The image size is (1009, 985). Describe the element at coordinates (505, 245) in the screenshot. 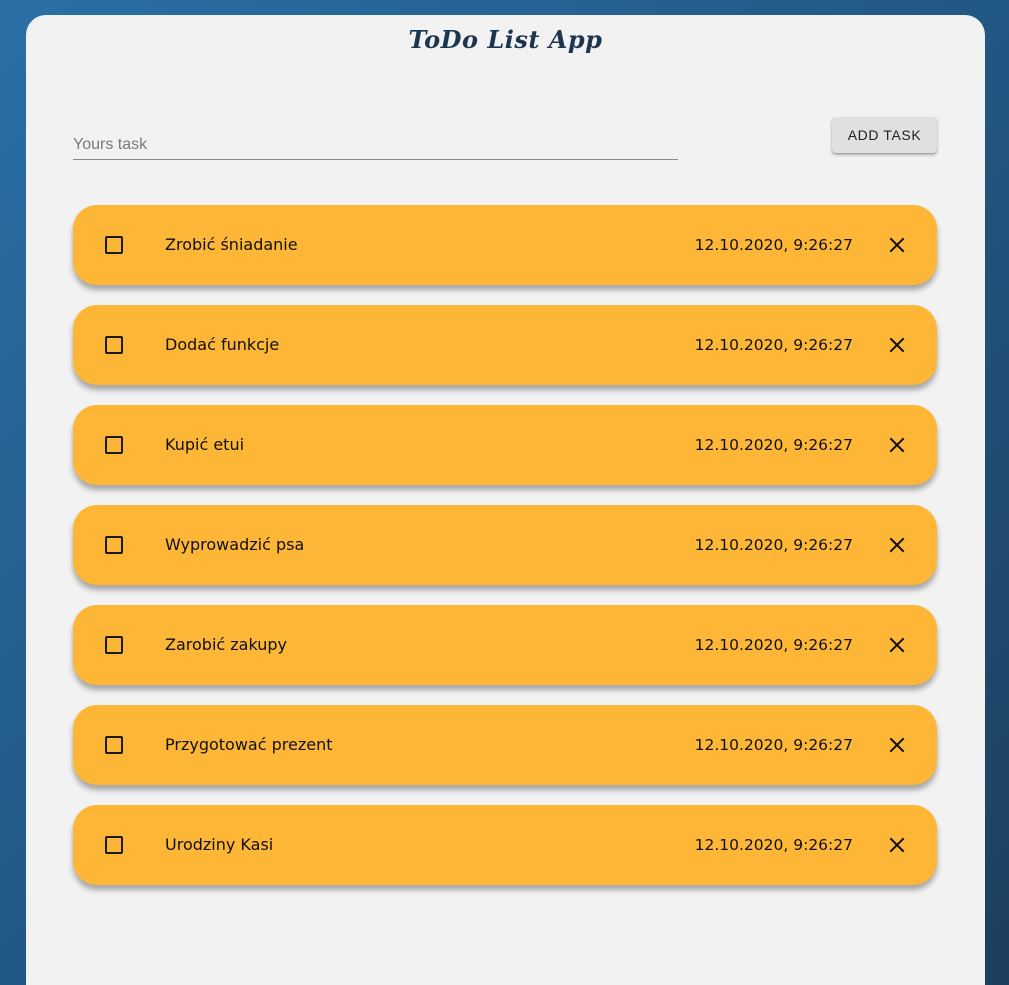

I see `task-item: Zrobić śniadanie 12.10.2020, 9:26:27` at that location.